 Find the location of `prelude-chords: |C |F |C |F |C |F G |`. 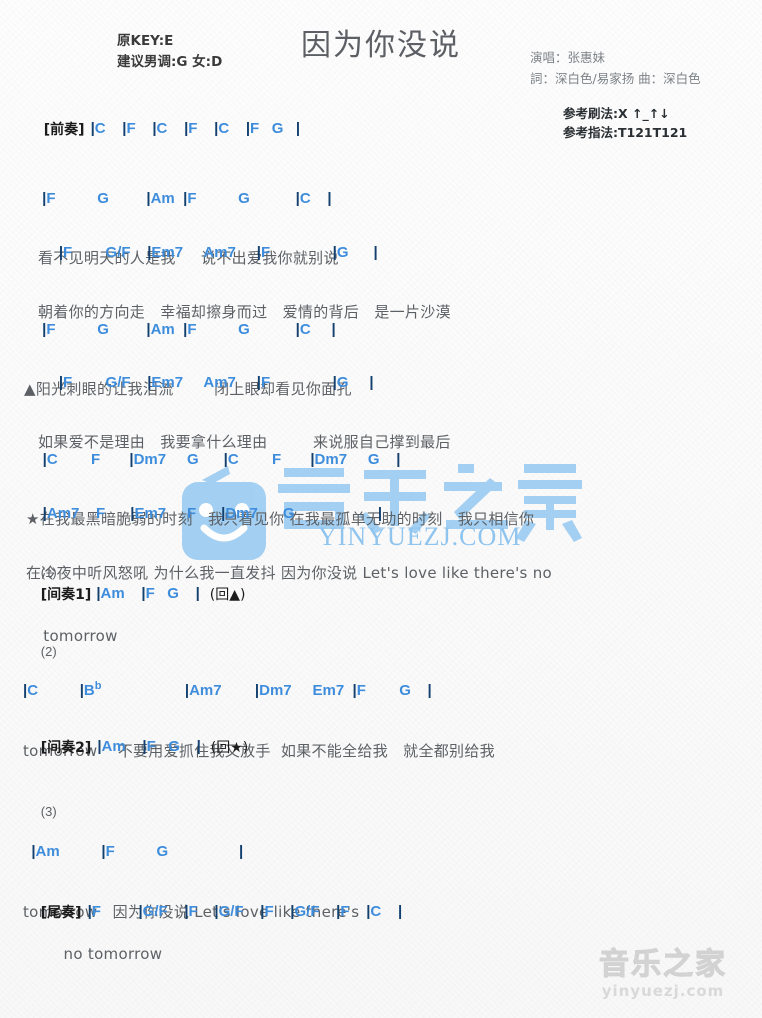

prelude-chords: |C |F |C |F |C |F G | is located at coordinates (195, 128).